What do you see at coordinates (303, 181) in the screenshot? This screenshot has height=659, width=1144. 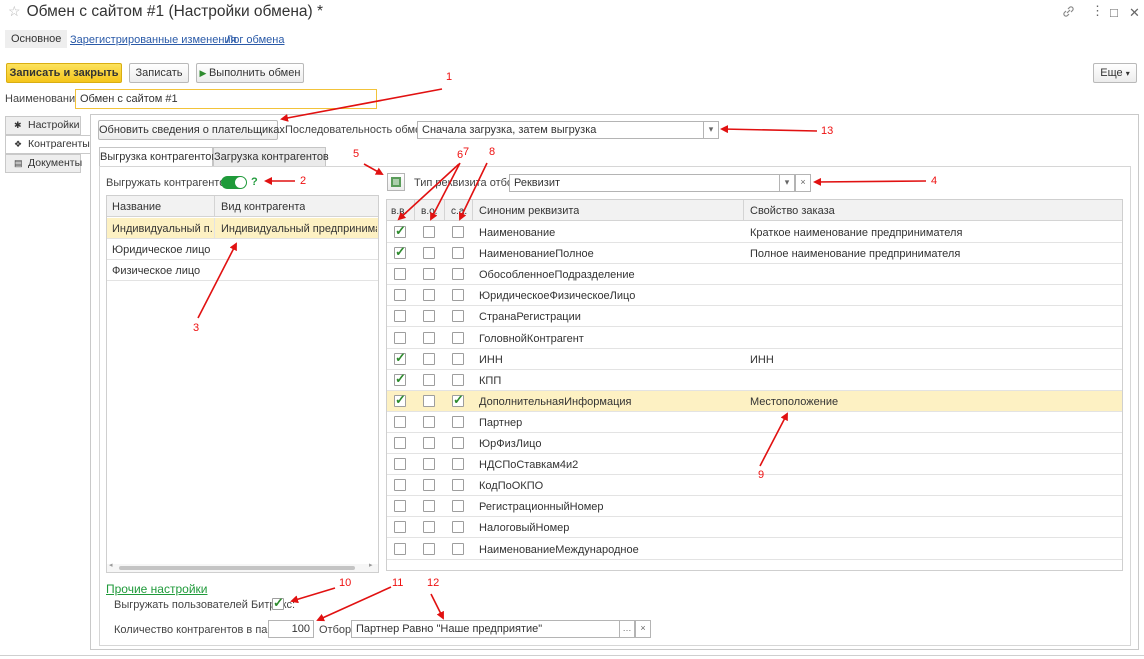 I see `annotation-label-2: 2` at bounding box center [303, 181].